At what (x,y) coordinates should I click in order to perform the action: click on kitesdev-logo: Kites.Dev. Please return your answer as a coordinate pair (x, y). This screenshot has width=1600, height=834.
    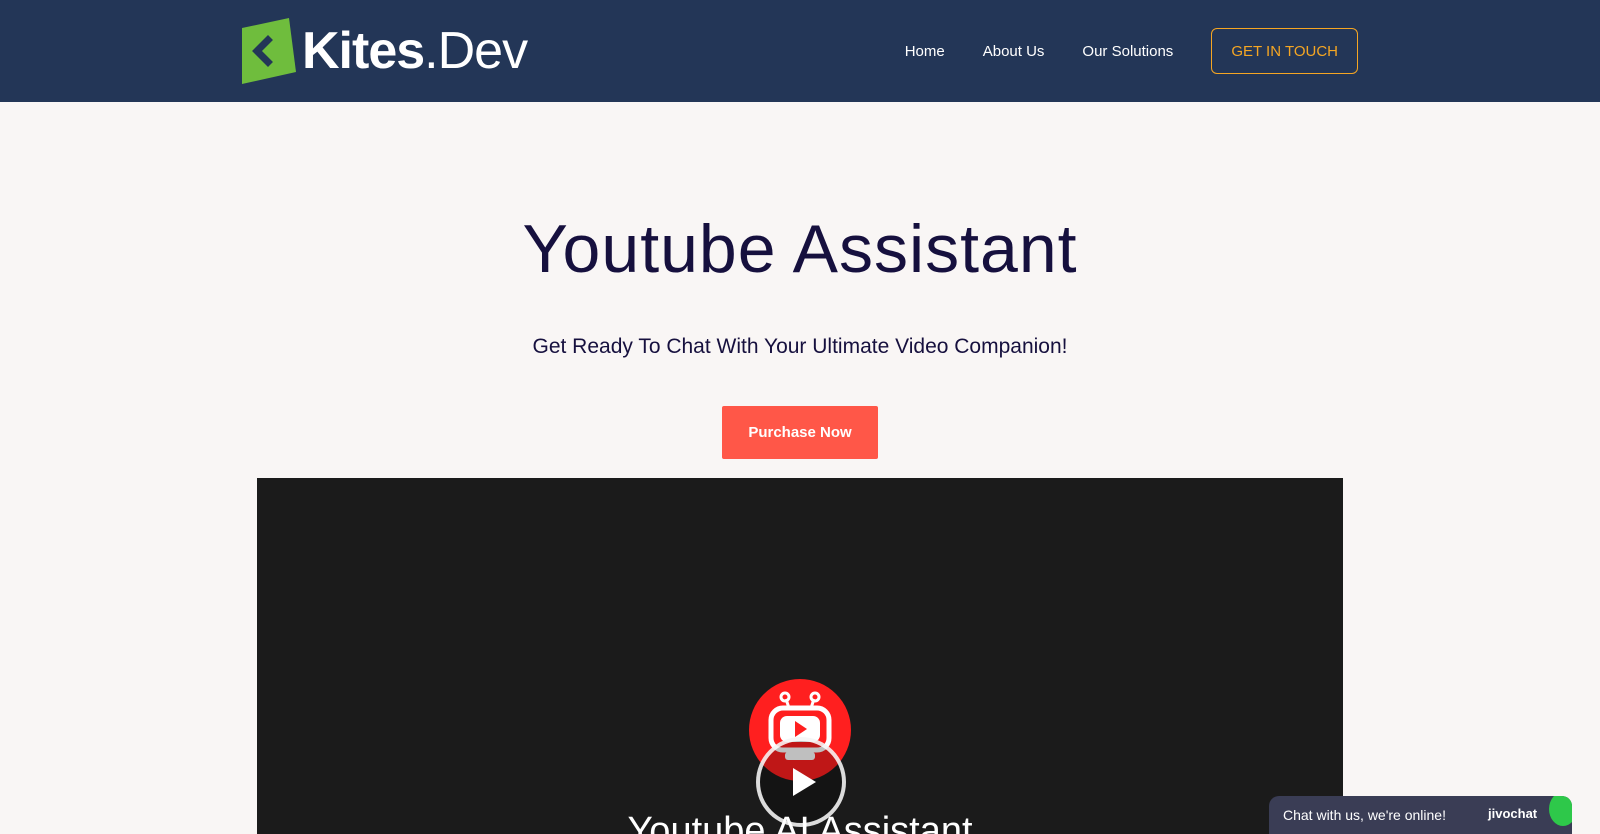
    Looking at the image, I should click on (385, 51).